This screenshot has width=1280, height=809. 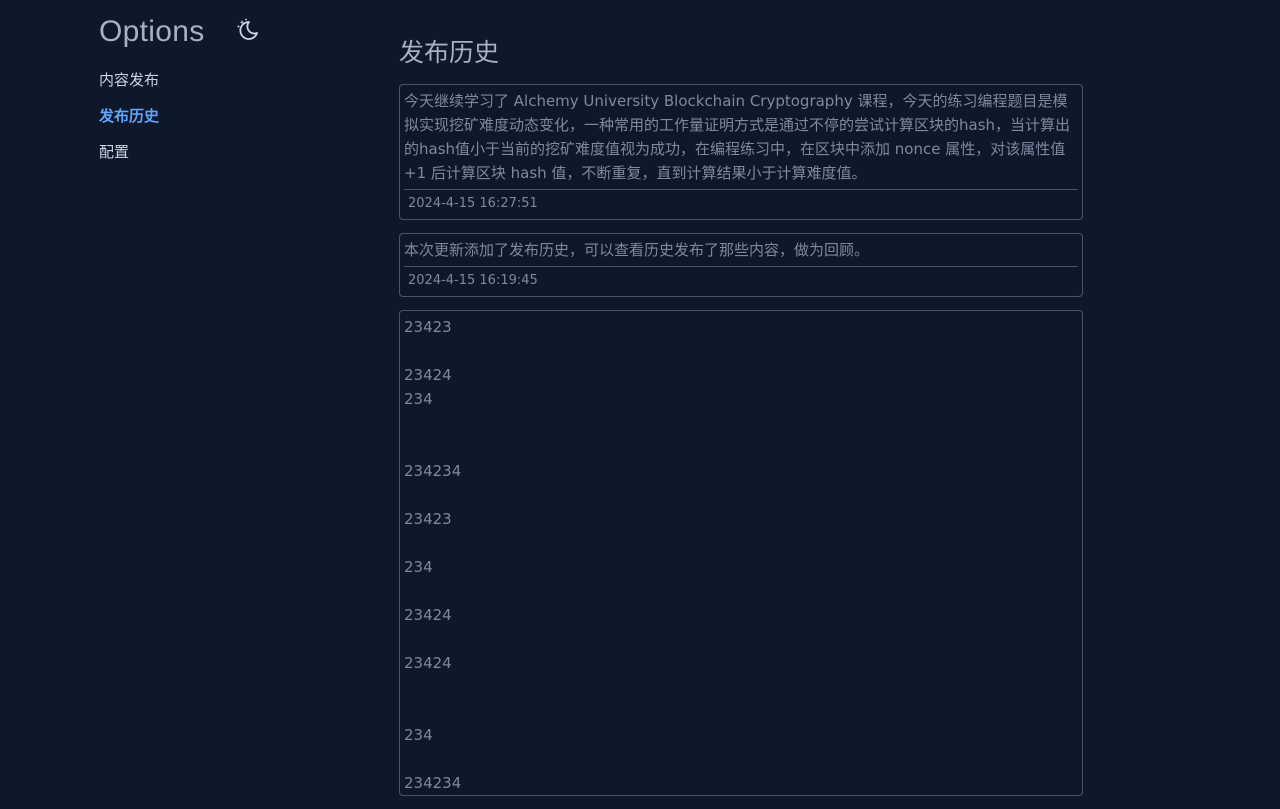 I want to click on moon-stars-icon, so click(x=248, y=30).